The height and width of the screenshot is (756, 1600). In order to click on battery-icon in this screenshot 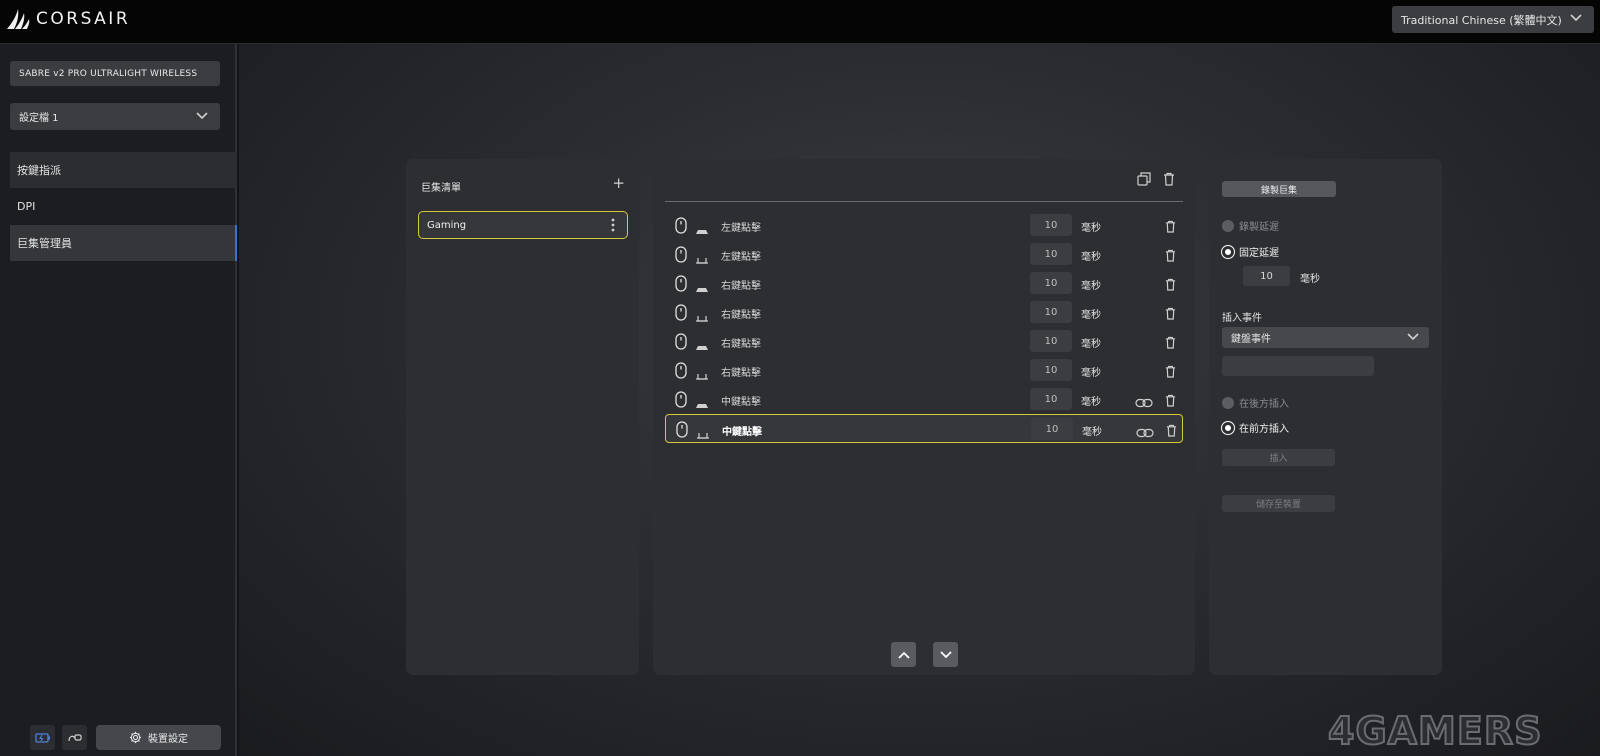, I will do `click(42, 737)`.